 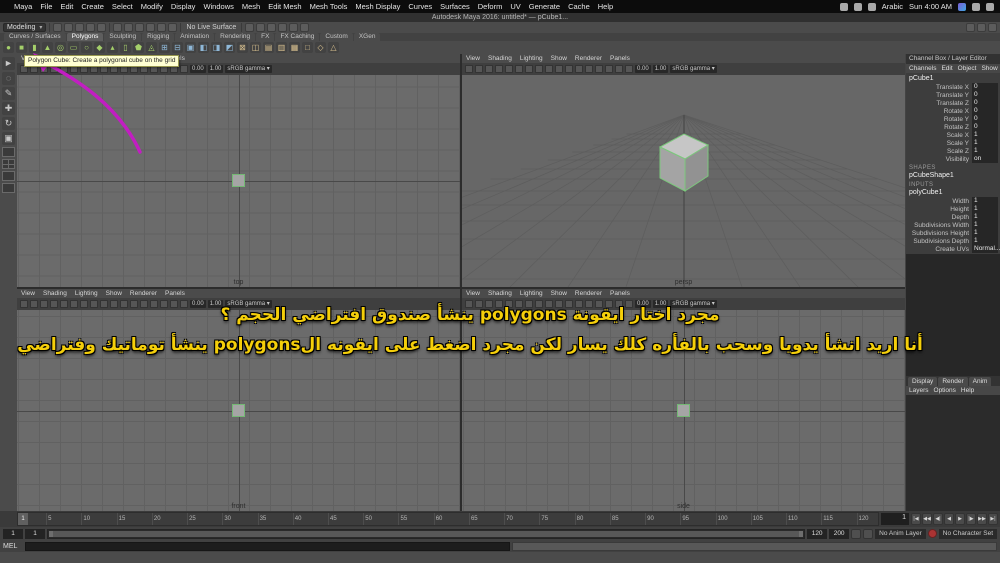 What do you see at coordinates (469, 304) in the screenshot?
I see `select-camera-icon` at bounding box center [469, 304].